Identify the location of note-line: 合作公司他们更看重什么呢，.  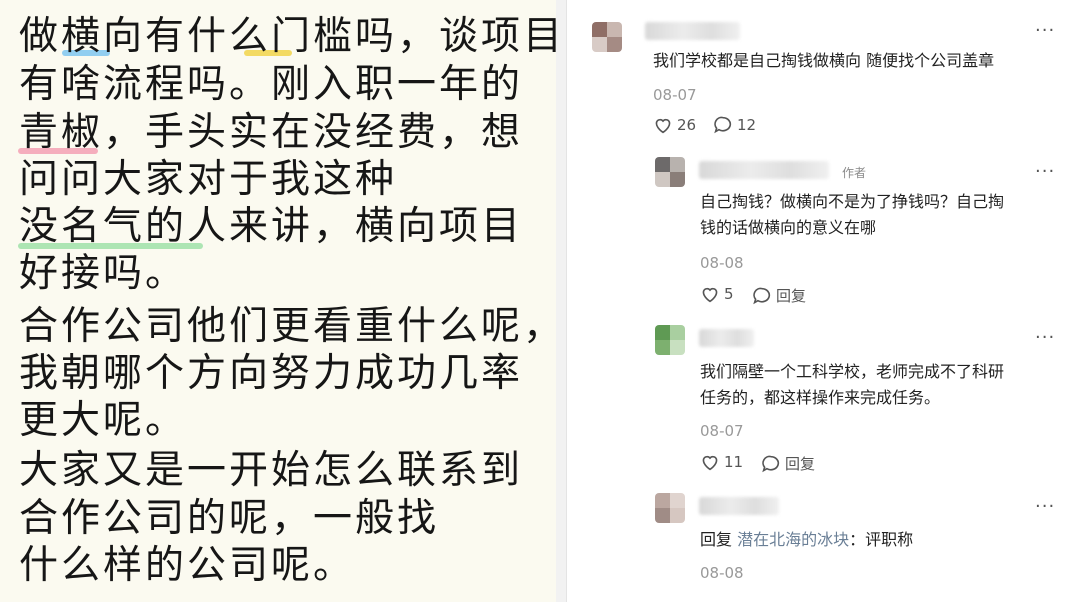
(287, 326).